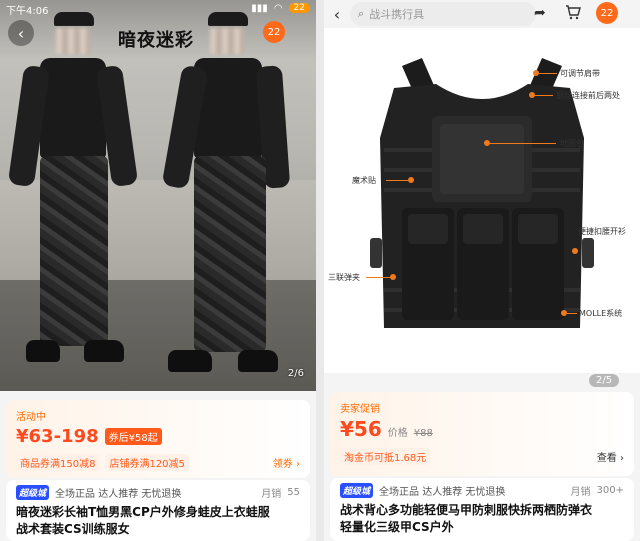 This screenshot has width=640, height=541. I want to click on cart-icon, so click(573, 12).